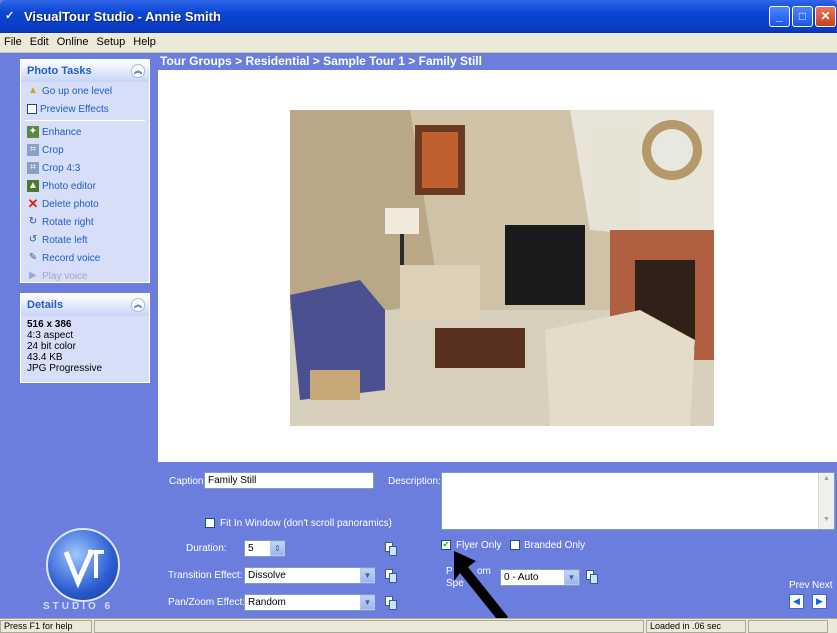  I want to click on menu-file: File, so click(13, 40).